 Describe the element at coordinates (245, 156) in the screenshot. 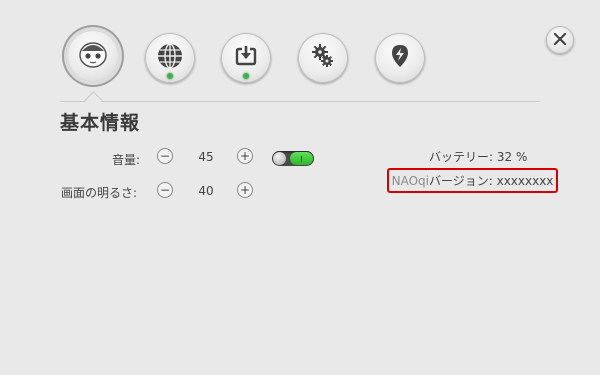

I see `volume-increase-button: +` at that location.